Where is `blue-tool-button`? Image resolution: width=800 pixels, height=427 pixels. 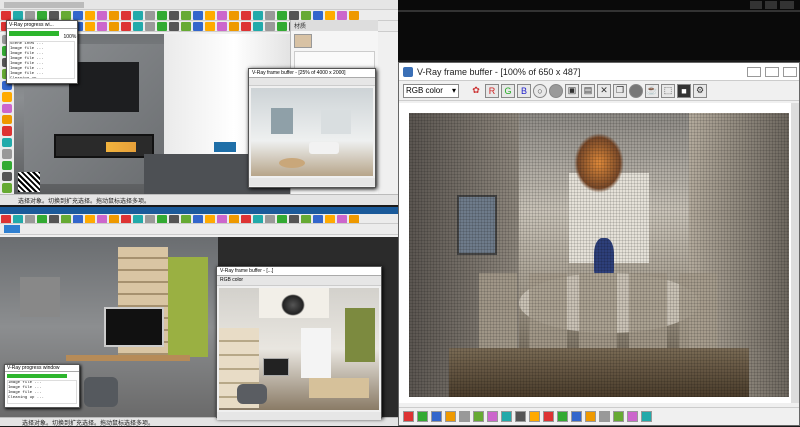 blue-tool-button is located at coordinates (12, 229).